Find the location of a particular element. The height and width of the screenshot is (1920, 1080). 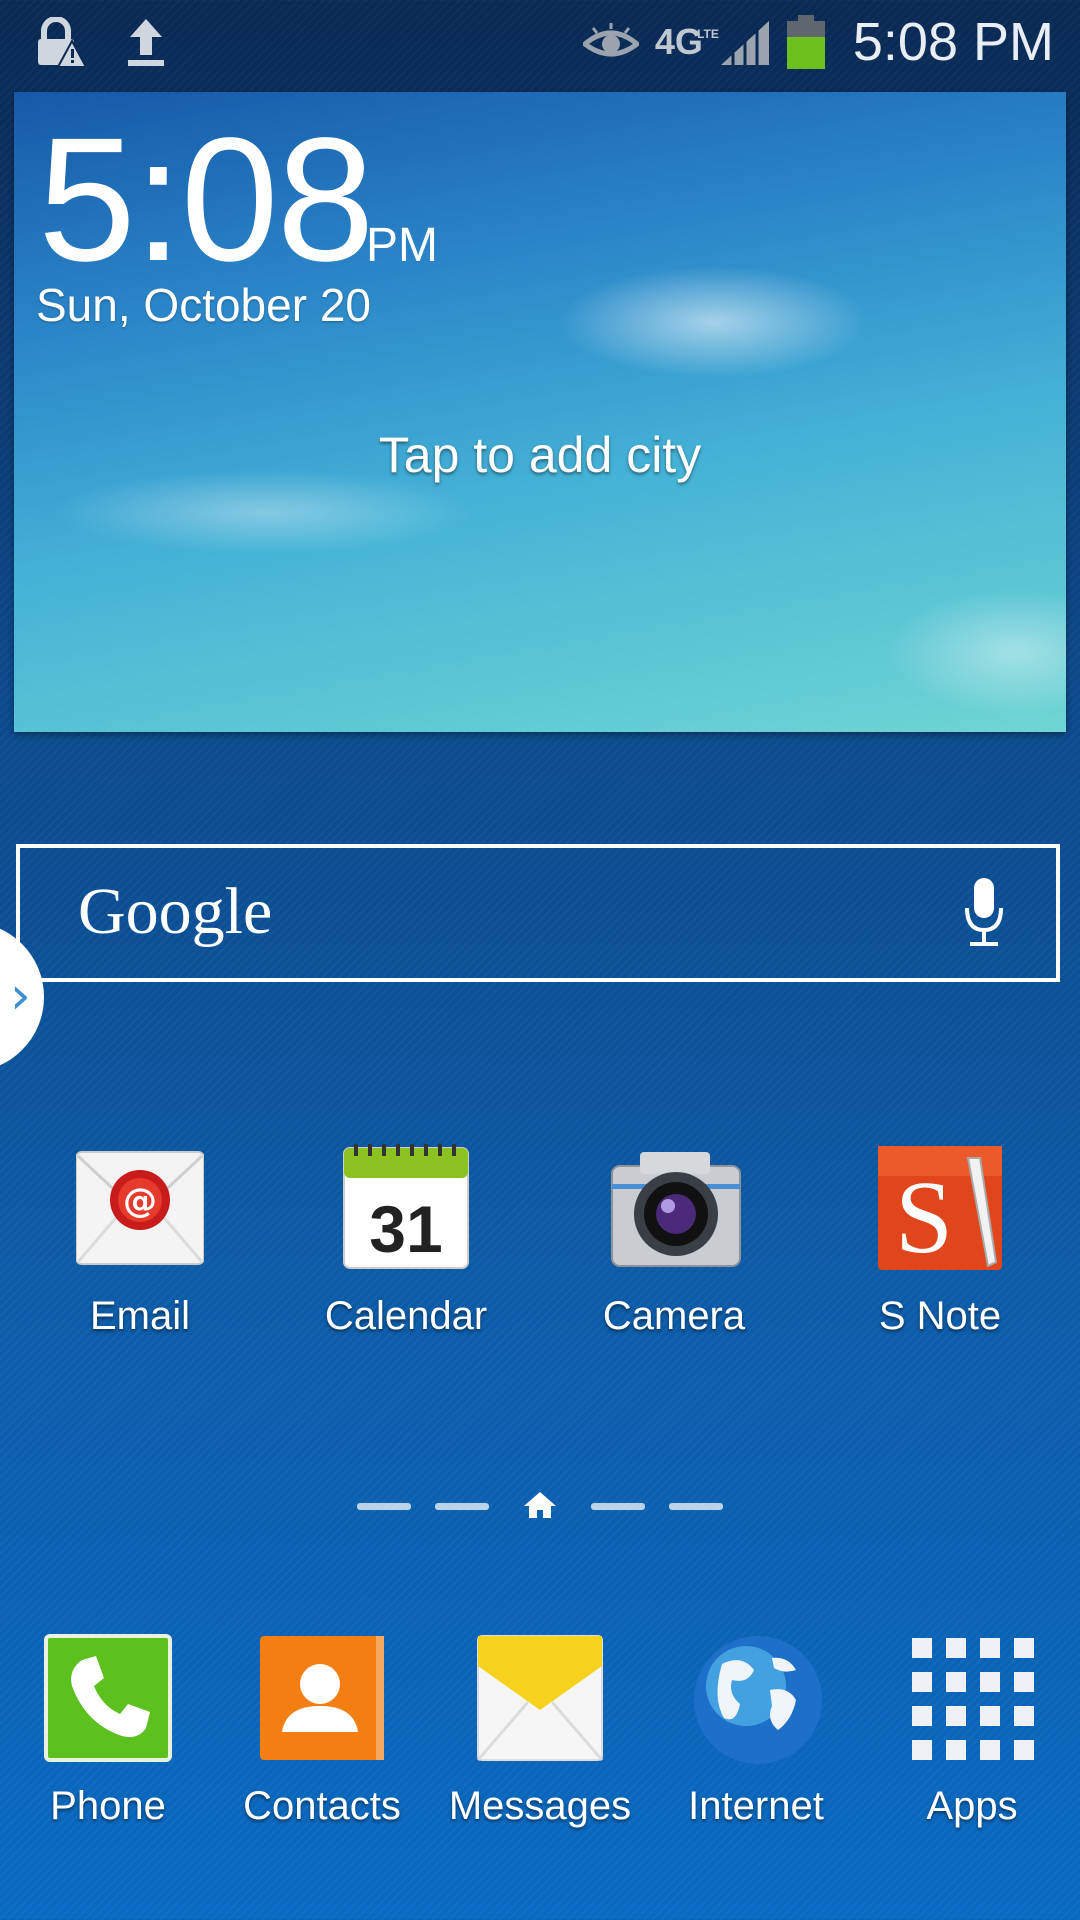

dock-internet: Internet is located at coordinates (756, 1731).